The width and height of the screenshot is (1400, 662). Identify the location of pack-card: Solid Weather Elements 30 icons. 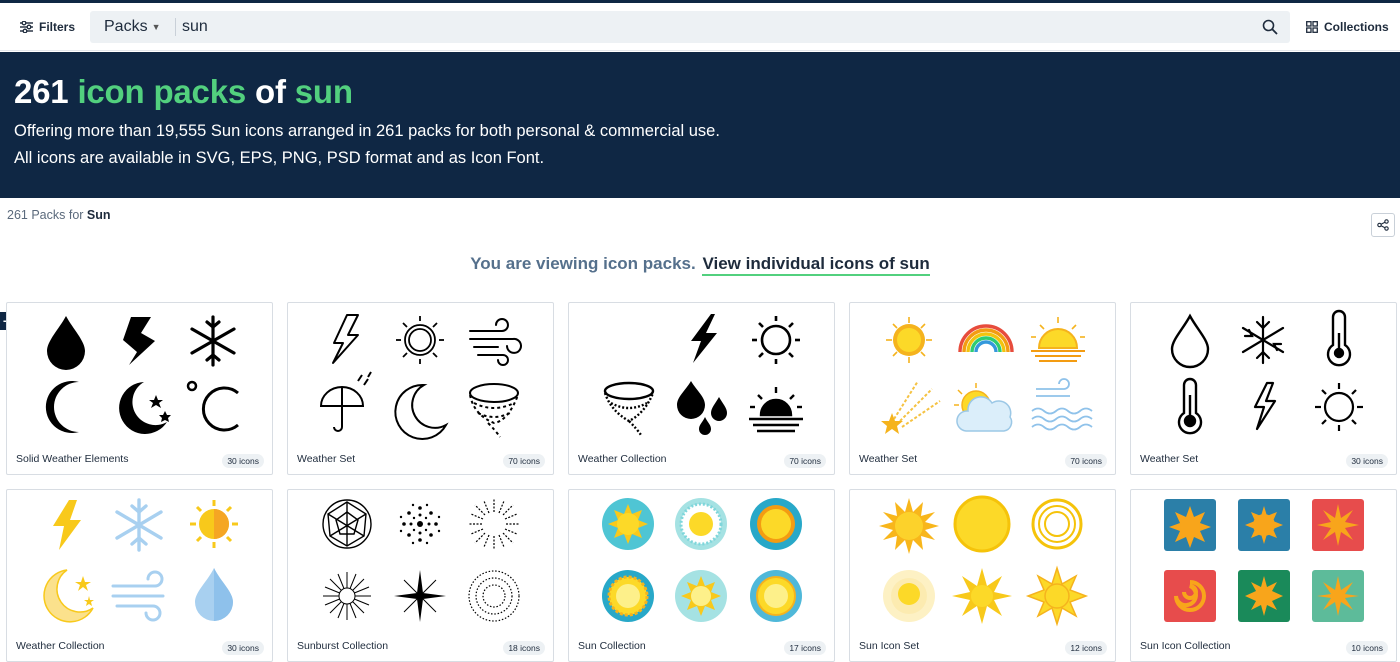
(139, 388).